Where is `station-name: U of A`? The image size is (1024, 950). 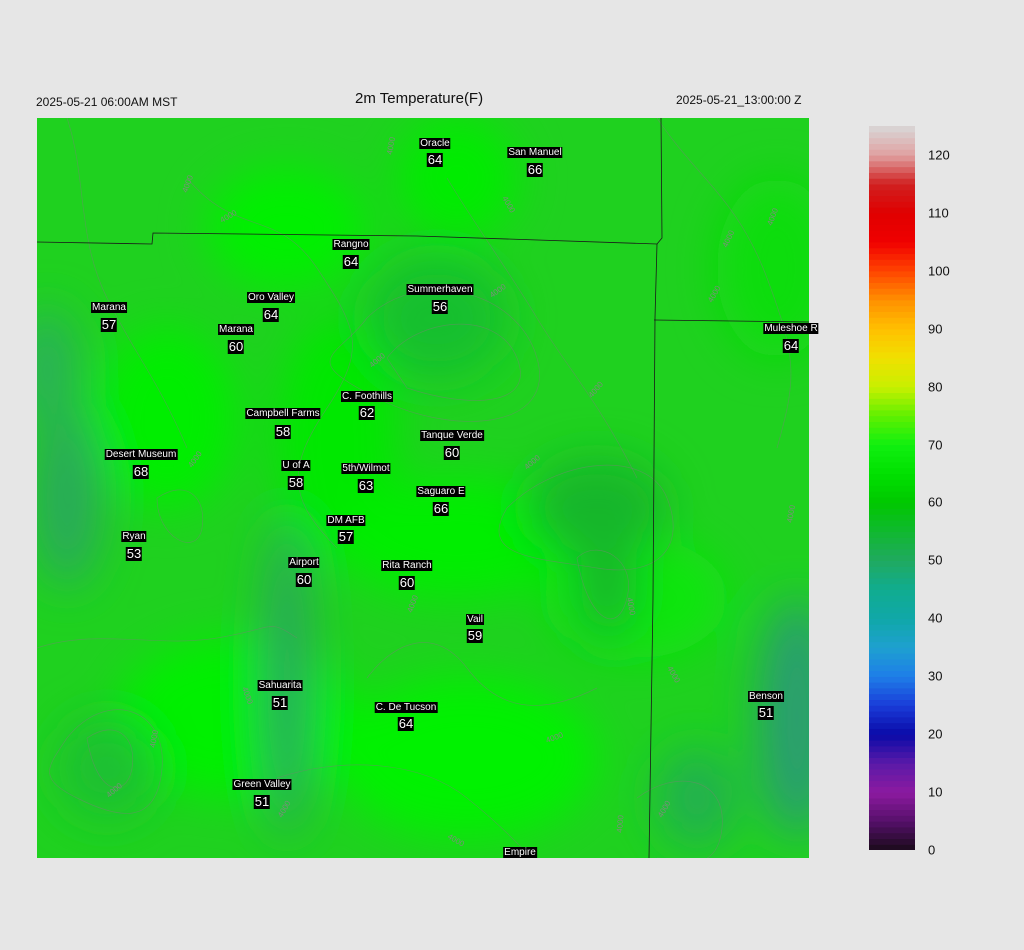 station-name: U of A is located at coordinates (296, 465).